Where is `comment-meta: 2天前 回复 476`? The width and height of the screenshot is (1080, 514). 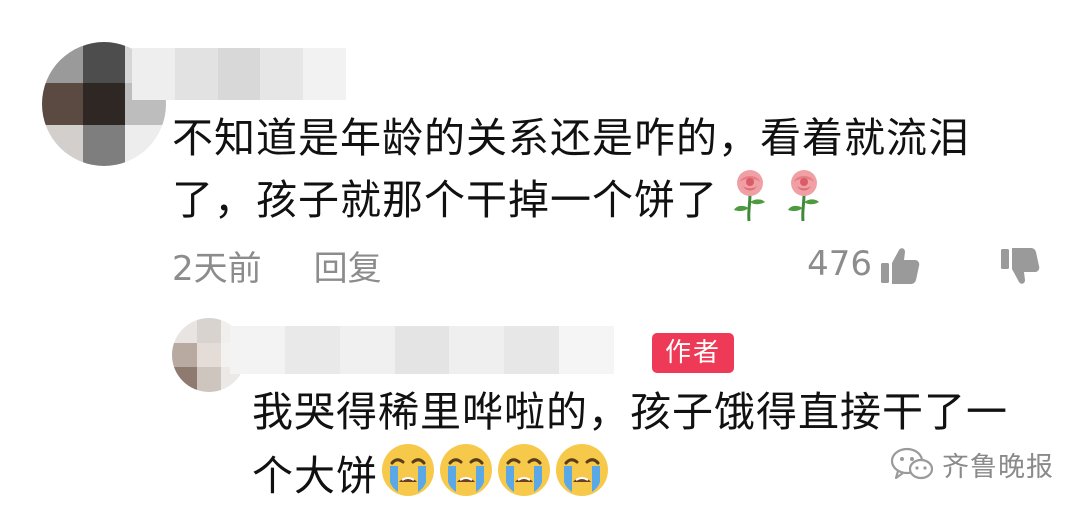 comment-meta: 2天前 回复 476 is located at coordinates (607, 265).